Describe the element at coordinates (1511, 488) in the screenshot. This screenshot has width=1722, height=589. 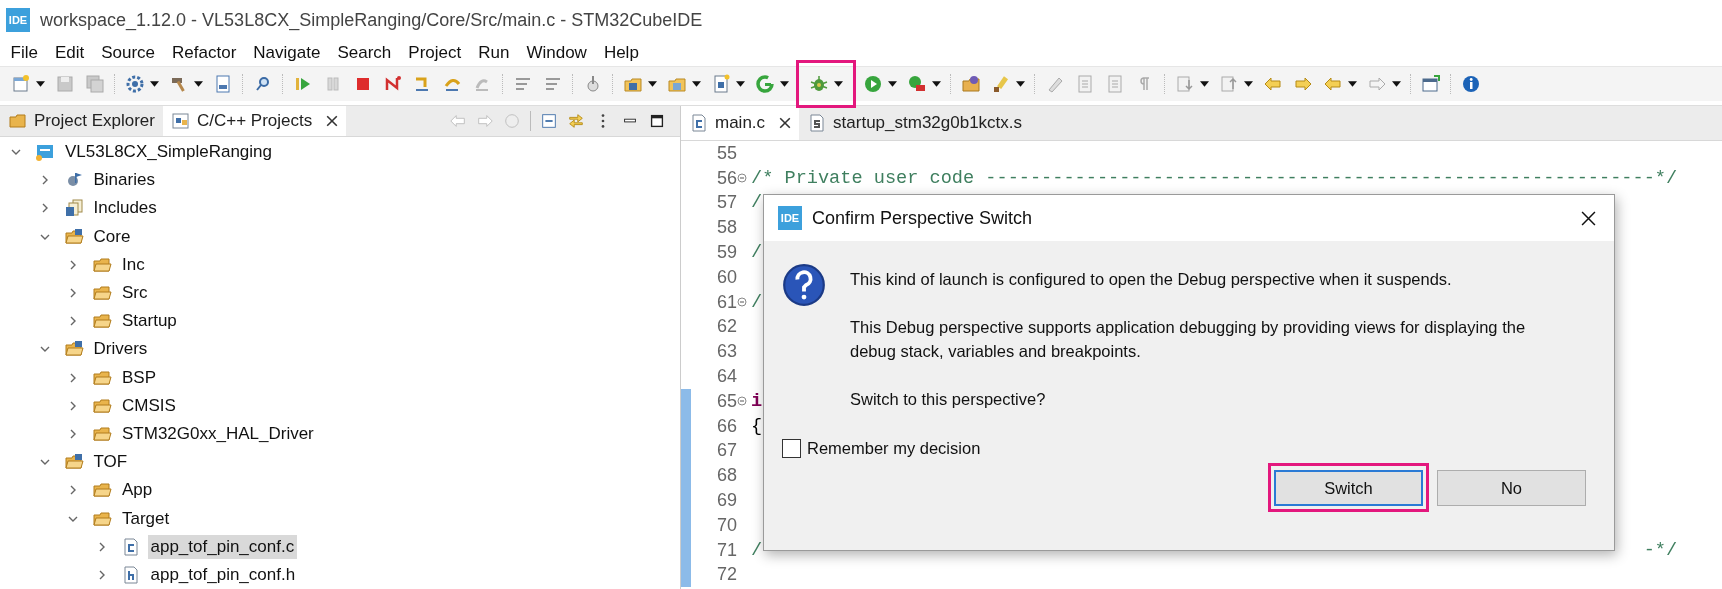
I see `no-button: No` at that location.